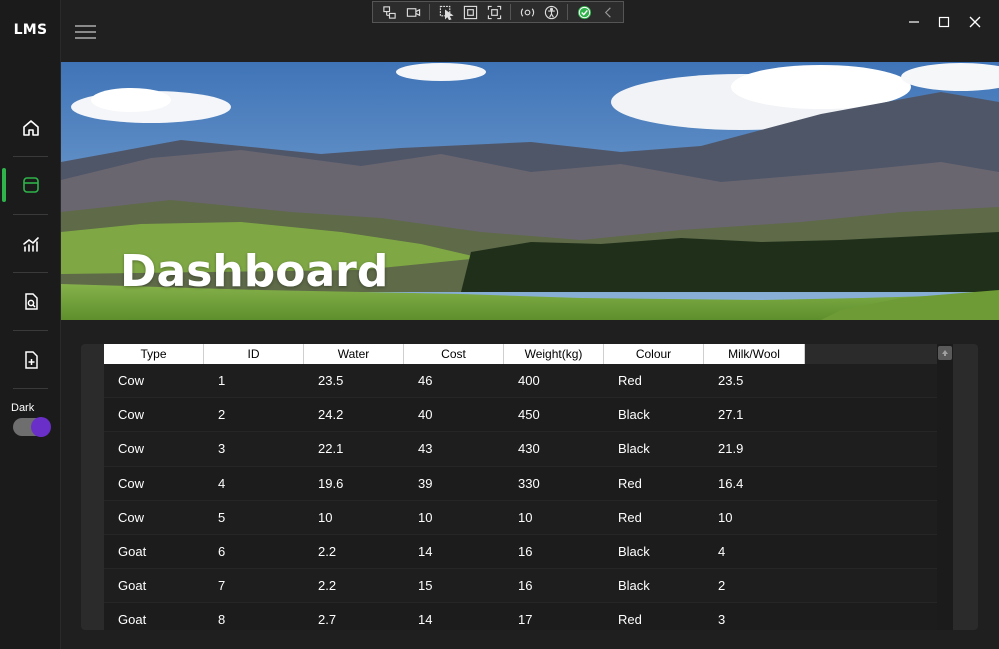  Describe the element at coordinates (470, 12) in the screenshot. I see `debug-layout-button` at that location.